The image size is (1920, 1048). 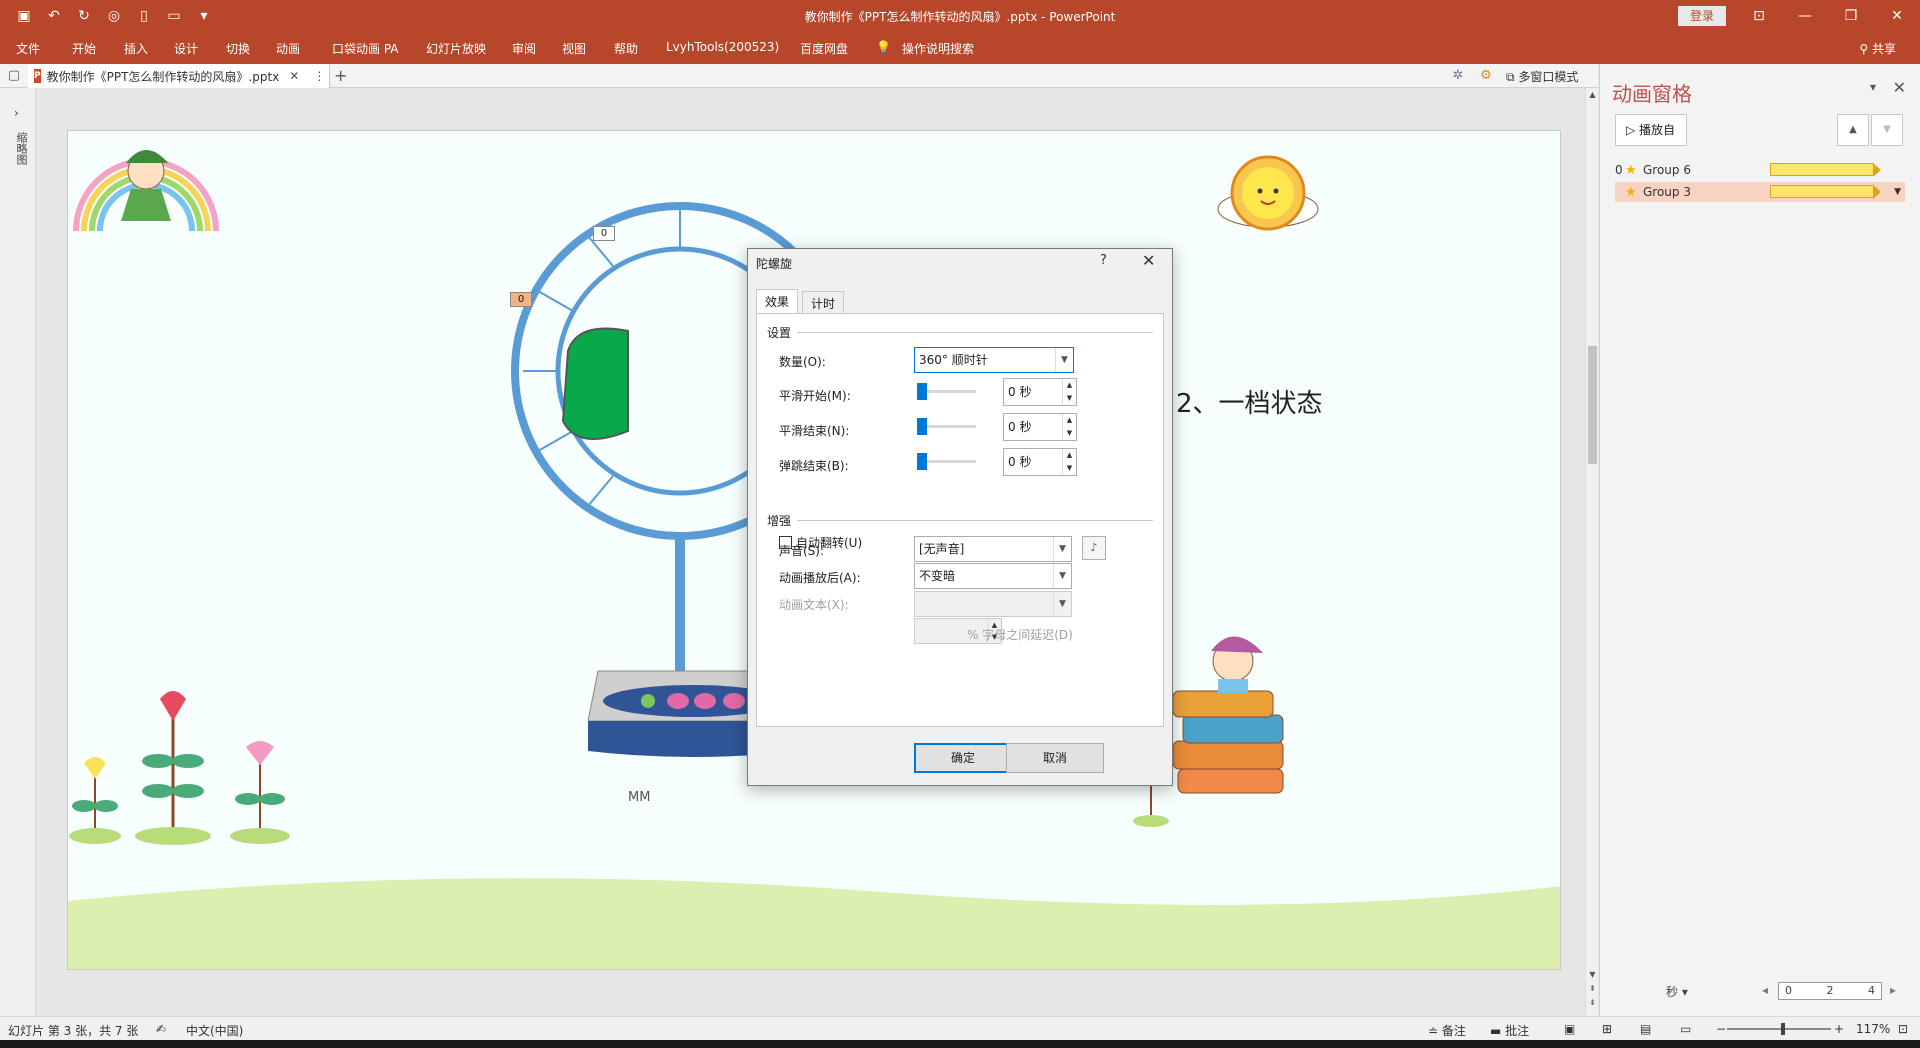 What do you see at coordinates (21, 148) in the screenshot?
I see `thumbnail-label: 缩略图` at bounding box center [21, 148].